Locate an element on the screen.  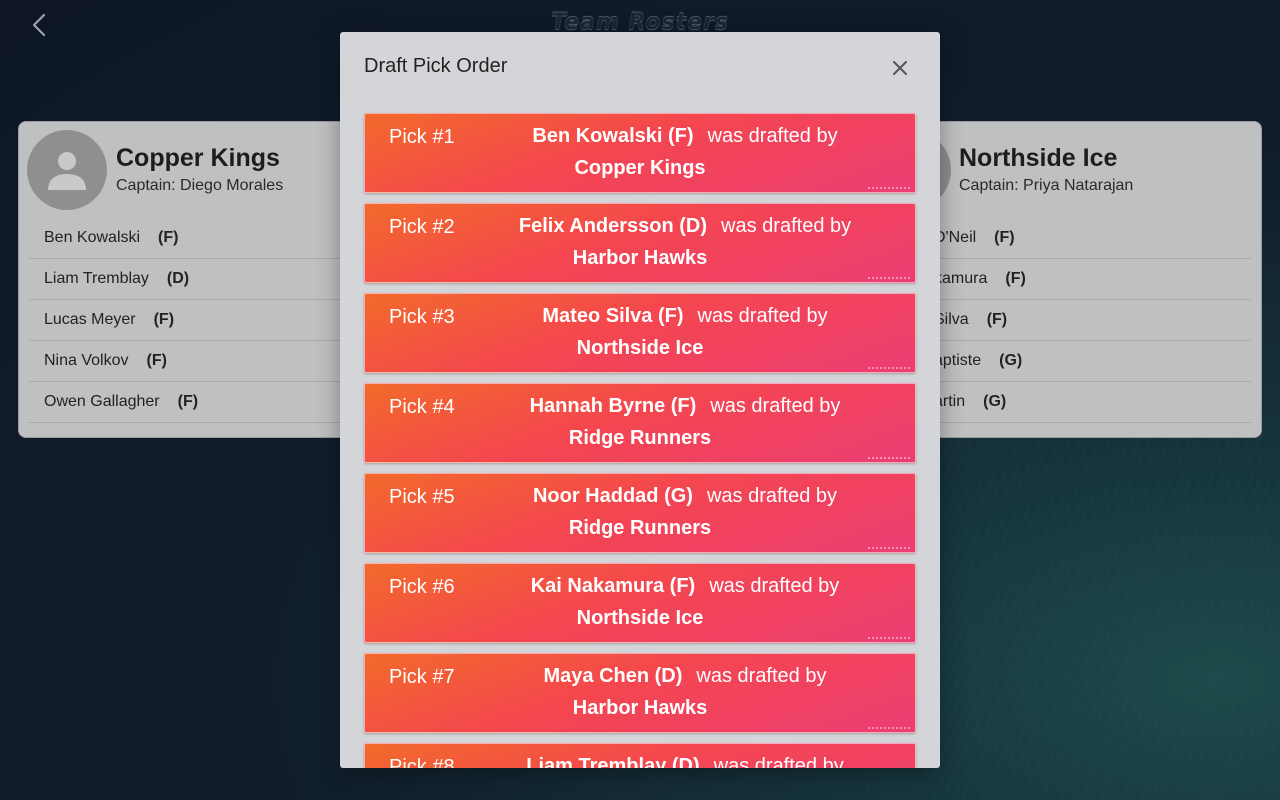
pick-team: Copper Kings is located at coordinates (640, 168).